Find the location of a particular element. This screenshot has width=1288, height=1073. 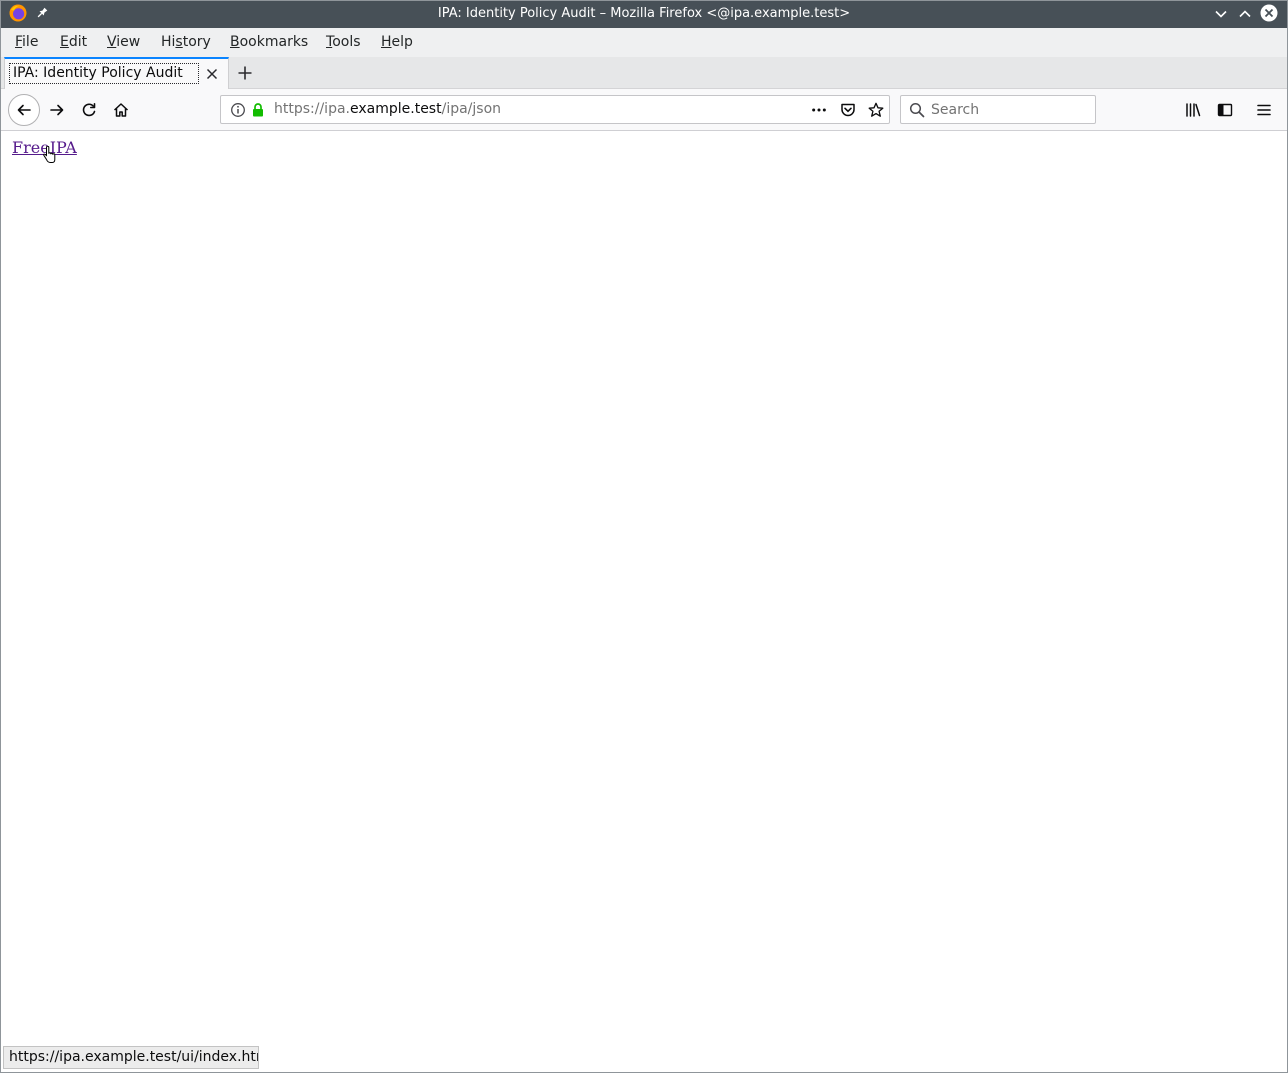

menu-view: View is located at coordinates (123, 42).